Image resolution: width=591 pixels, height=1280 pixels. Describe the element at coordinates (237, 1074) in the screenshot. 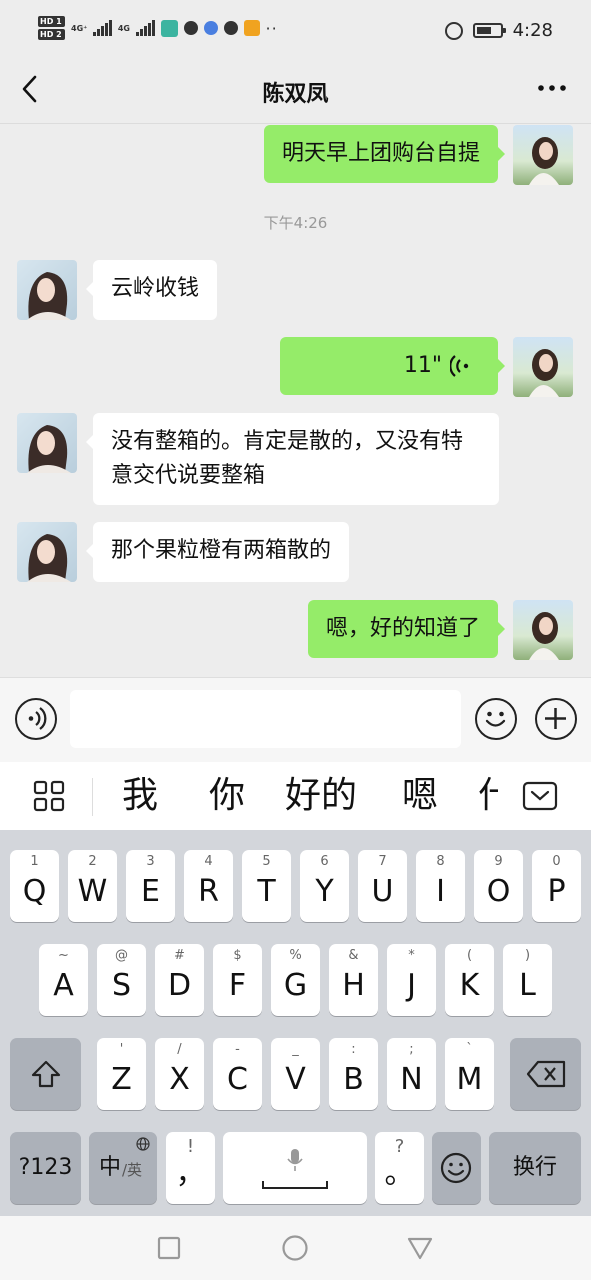

I see `key-c: -C` at that location.